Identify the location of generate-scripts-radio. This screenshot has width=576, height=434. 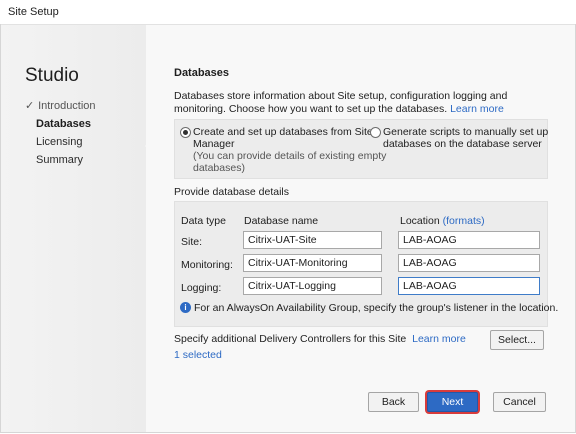
(375, 132).